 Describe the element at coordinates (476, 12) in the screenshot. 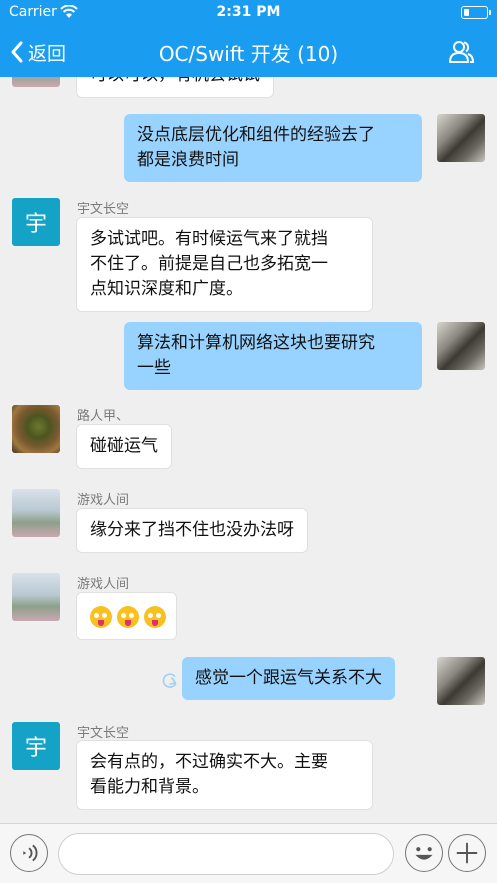

I see `battery-icon` at that location.